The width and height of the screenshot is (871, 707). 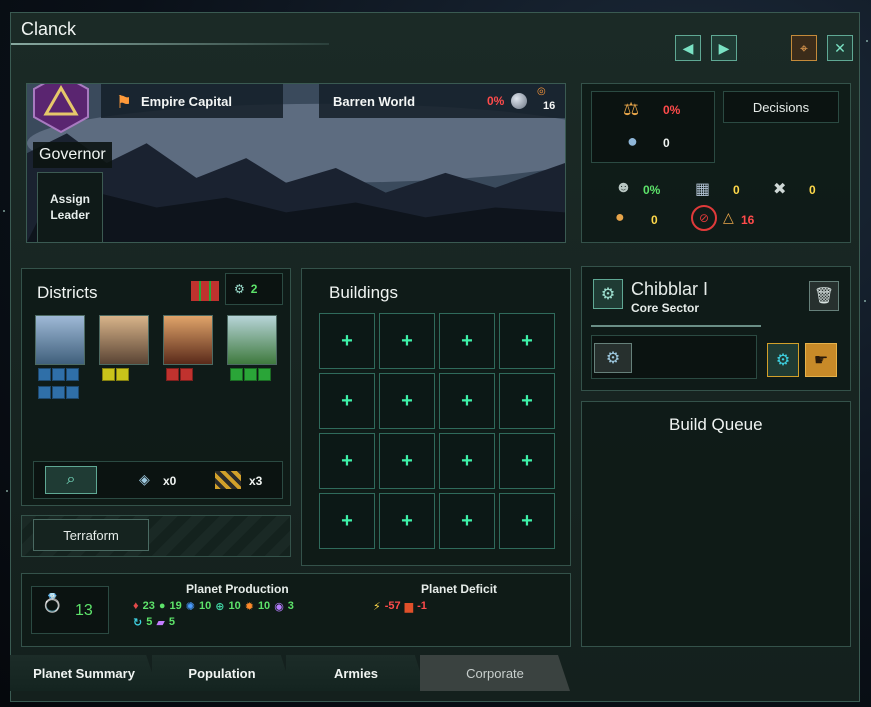 I want to click on pop-capacity: 16, so click(x=549, y=106).